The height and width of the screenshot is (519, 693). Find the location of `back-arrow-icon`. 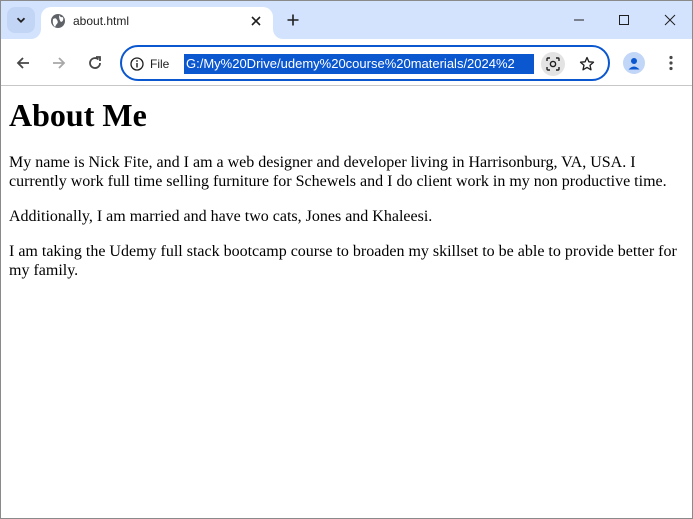

back-arrow-icon is located at coordinates (22, 63).